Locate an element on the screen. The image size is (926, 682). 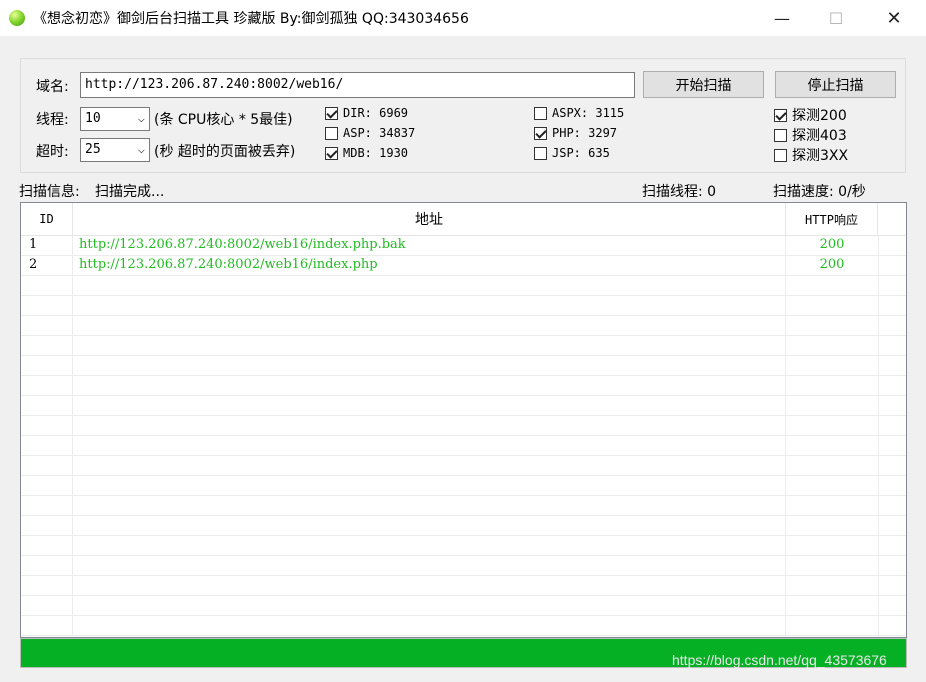
close-button: ✕ is located at coordinates (894, 18).